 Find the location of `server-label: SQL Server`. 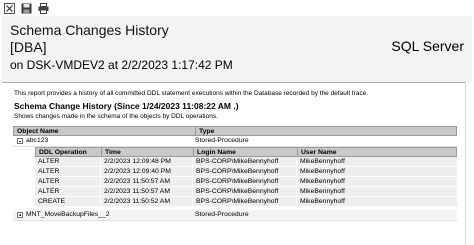

server-label: SQL Server is located at coordinates (427, 46).